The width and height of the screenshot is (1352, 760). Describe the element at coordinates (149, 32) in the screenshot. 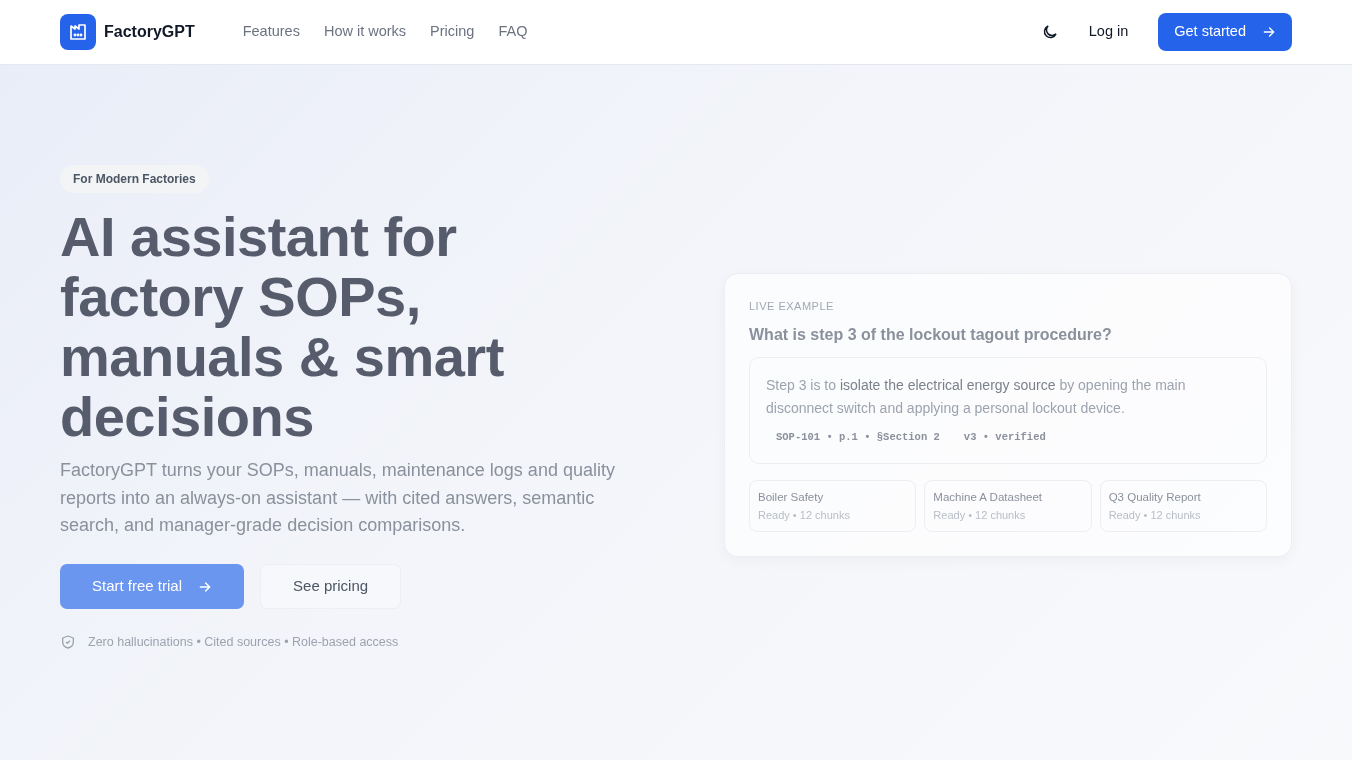

I see `brand-name: FactoryGPT` at that location.